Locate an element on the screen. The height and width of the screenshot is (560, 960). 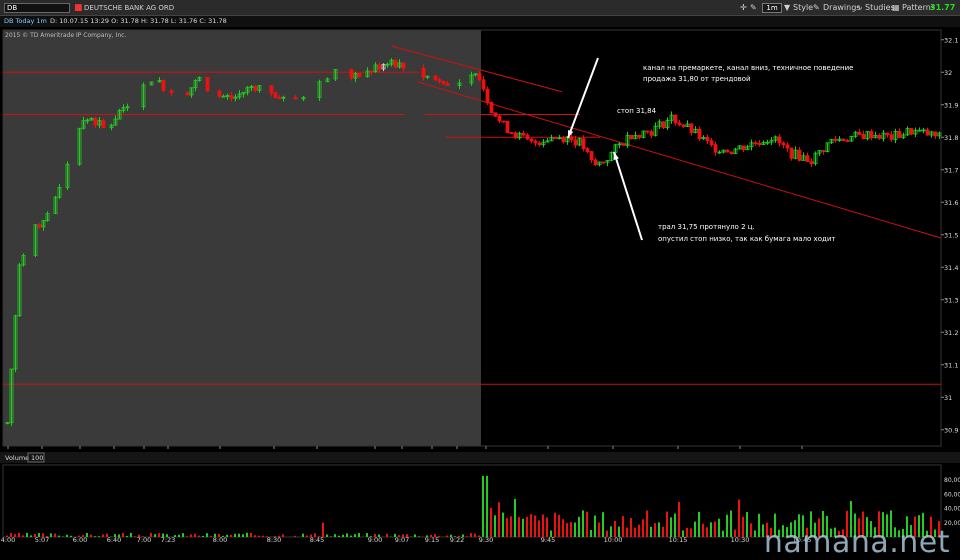
volume-value: 100 is located at coordinates (37, 458).